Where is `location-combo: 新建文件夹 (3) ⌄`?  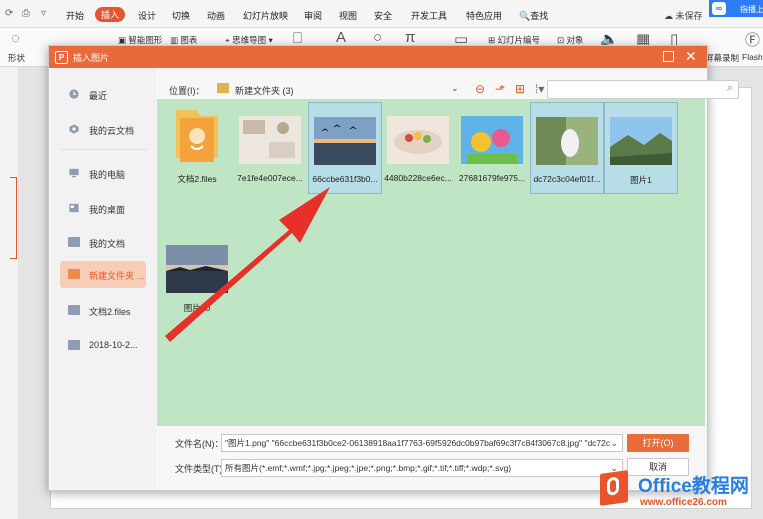
location-combo: 新建文件夹 (3) ⌄ is located at coordinates (338, 88).